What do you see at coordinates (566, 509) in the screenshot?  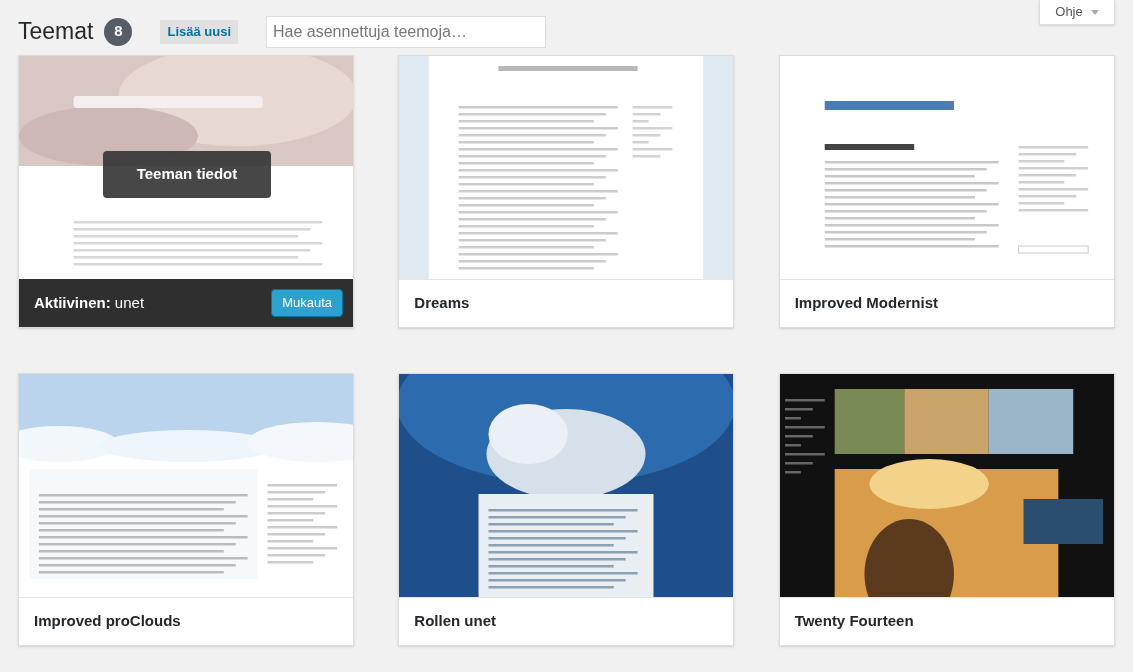 I see `theme-card: Rollen unet` at bounding box center [566, 509].